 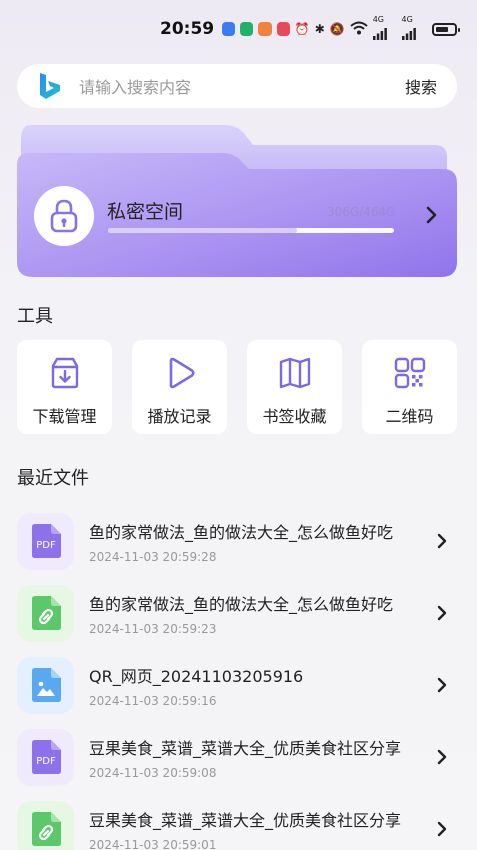 I want to click on private-space-title: 私密空间, so click(x=145, y=212).